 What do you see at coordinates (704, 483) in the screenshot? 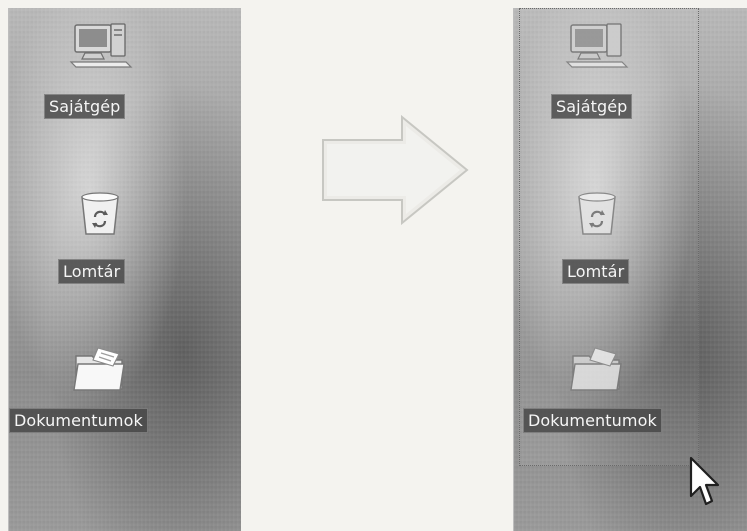
I see `mouse-pointer-icon` at bounding box center [704, 483].